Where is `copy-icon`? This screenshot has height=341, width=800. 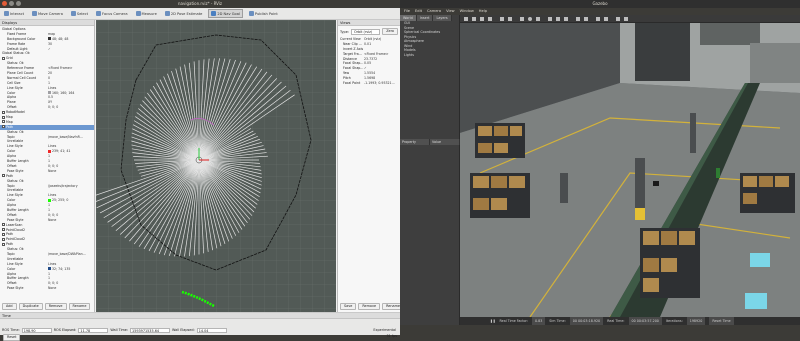
copy-icon is located at coordinates (578, 19).